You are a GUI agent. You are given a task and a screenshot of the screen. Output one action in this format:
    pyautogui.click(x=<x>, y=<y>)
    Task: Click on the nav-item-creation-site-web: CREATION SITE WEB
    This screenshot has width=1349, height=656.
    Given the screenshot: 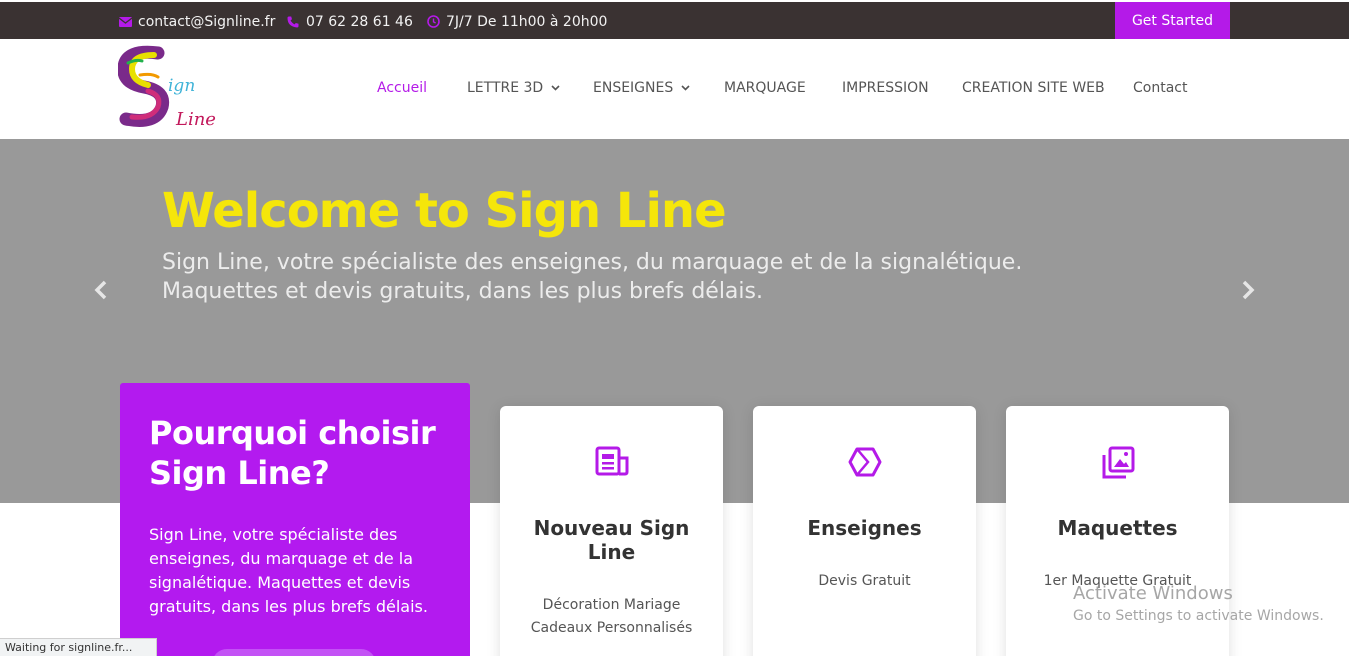 What is the action you would take?
    pyautogui.click(x=1033, y=88)
    